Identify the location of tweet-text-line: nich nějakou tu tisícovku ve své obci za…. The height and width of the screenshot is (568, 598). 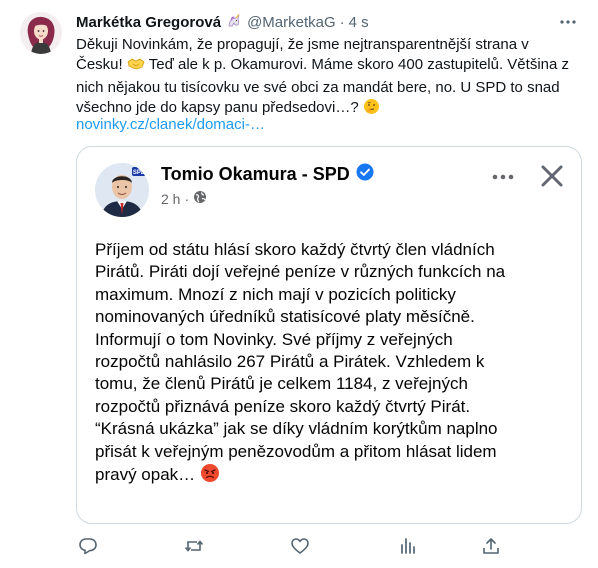
(318, 87).